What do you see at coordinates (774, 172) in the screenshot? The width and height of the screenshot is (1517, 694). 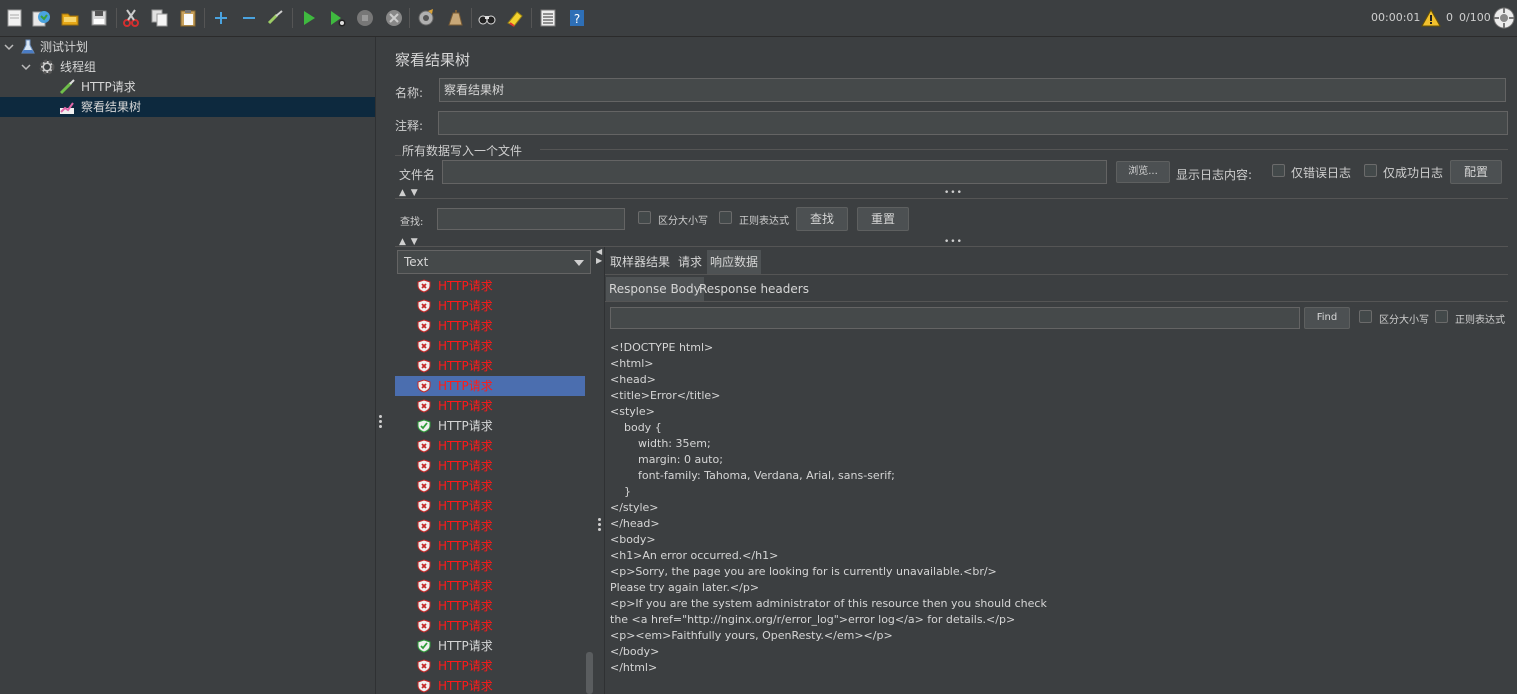 I see `filename-field` at bounding box center [774, 172].